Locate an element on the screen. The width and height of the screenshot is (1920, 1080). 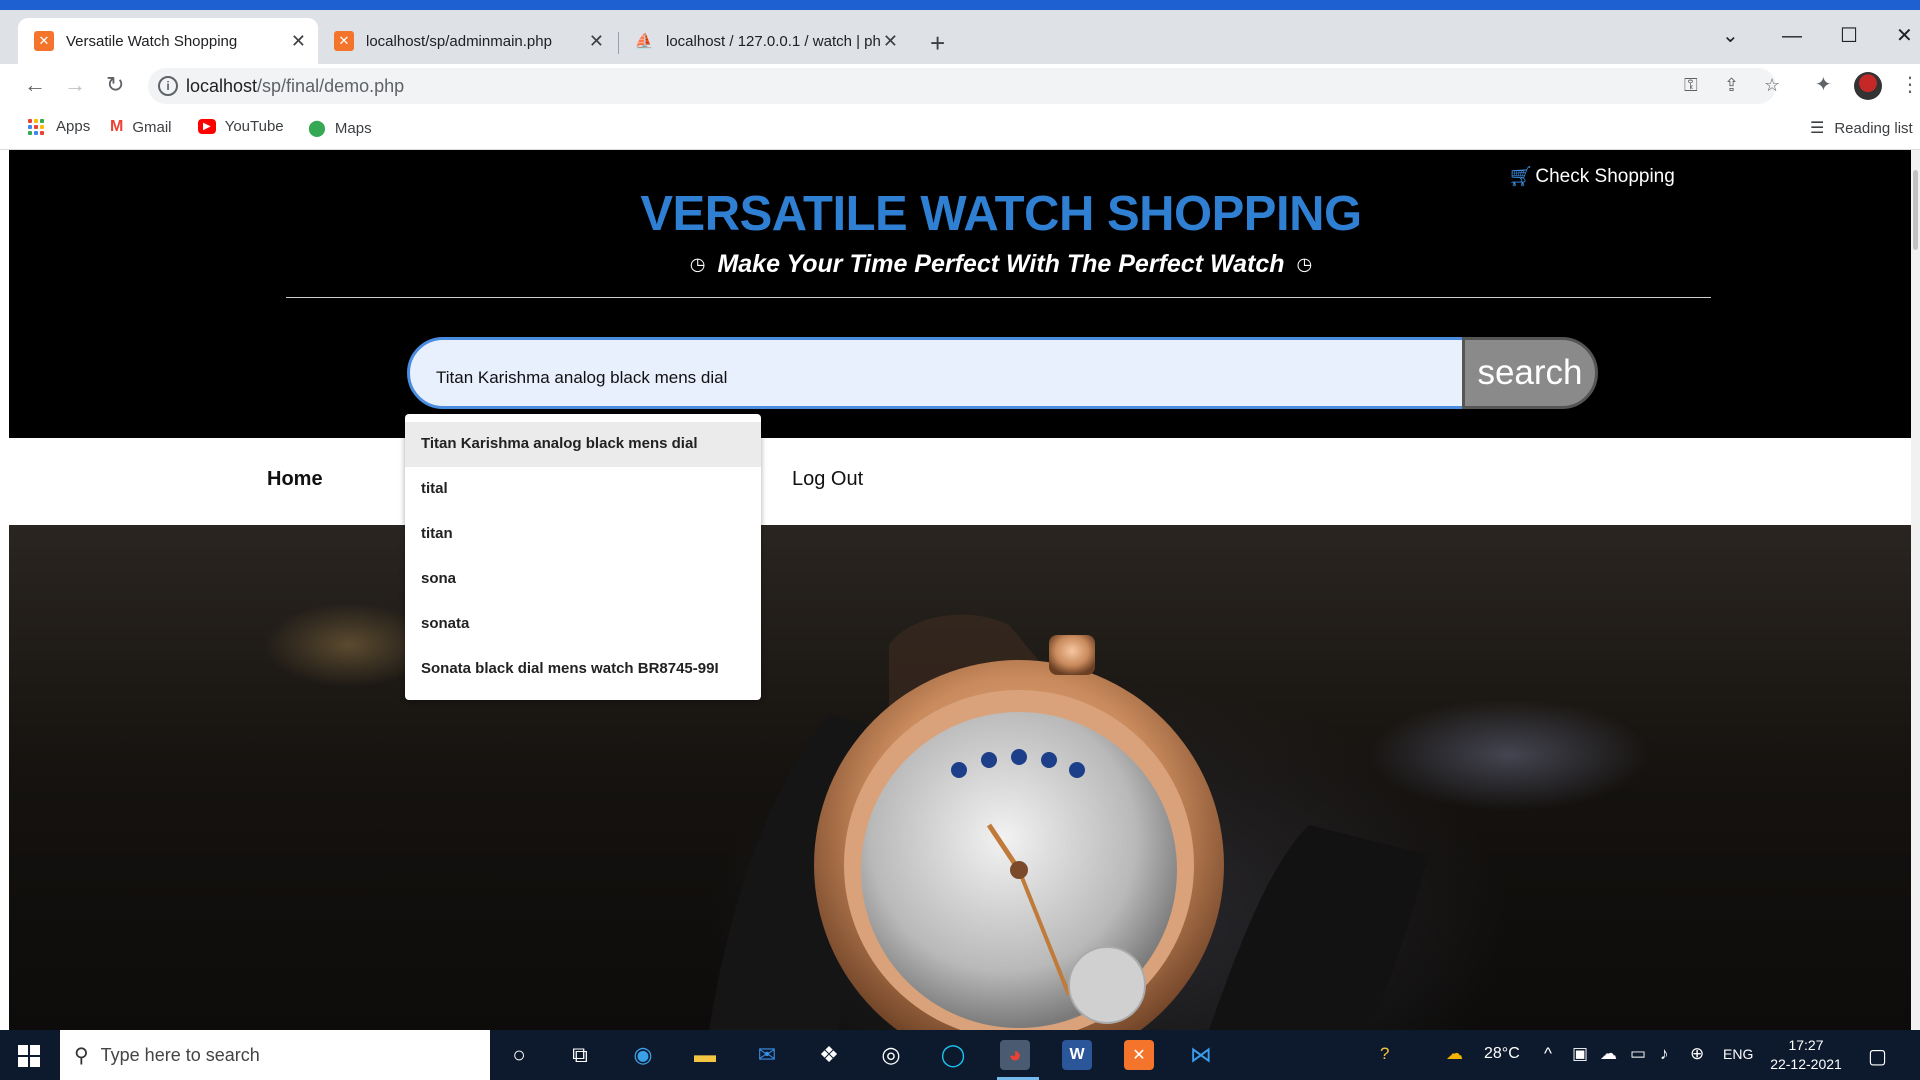
tab-title: localhost/sp/adminmain.php is located at coordinates (459, 41).